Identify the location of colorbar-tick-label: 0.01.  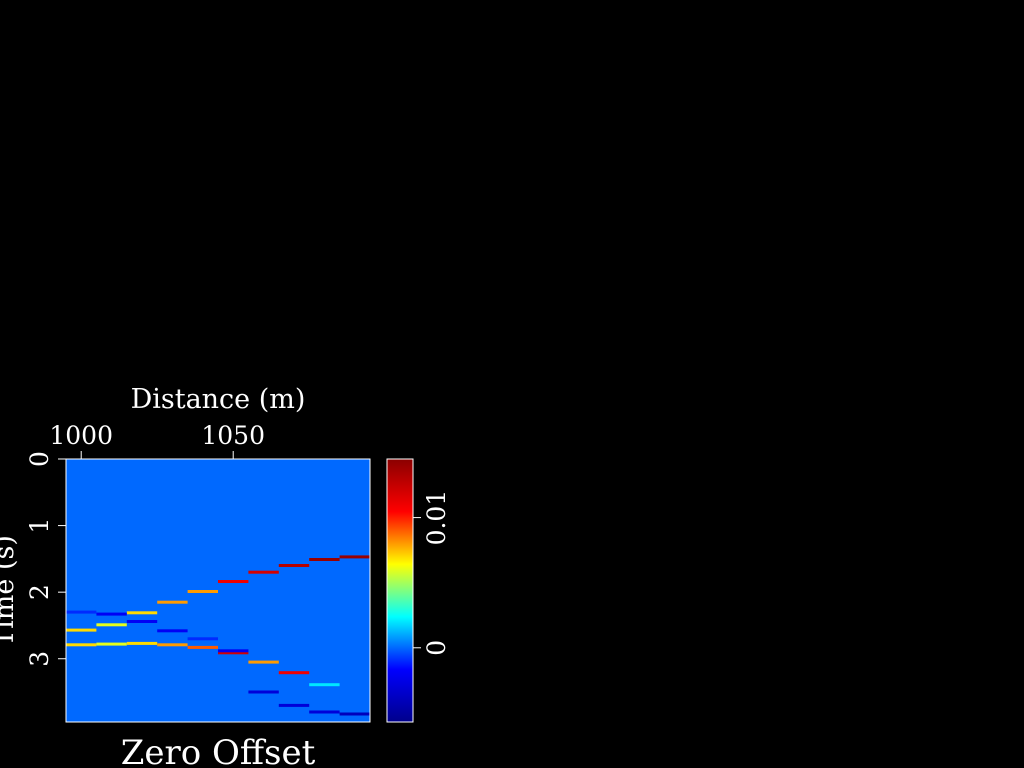
(436, 518).